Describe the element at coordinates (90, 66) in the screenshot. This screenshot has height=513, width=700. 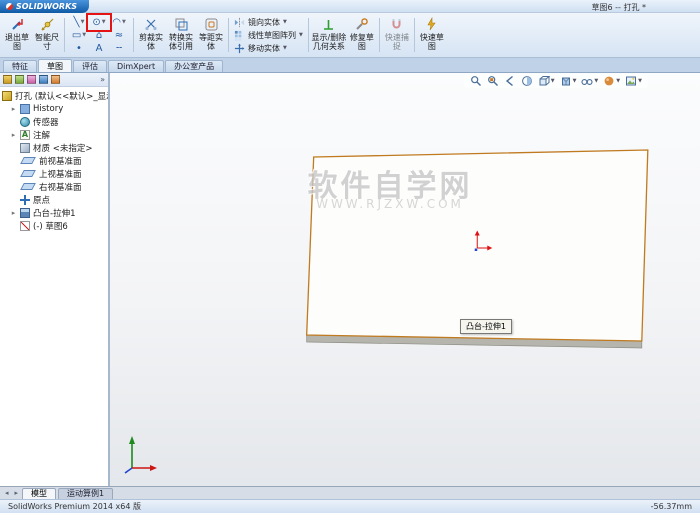
I see `tab-evaluate: 评估` at that location.